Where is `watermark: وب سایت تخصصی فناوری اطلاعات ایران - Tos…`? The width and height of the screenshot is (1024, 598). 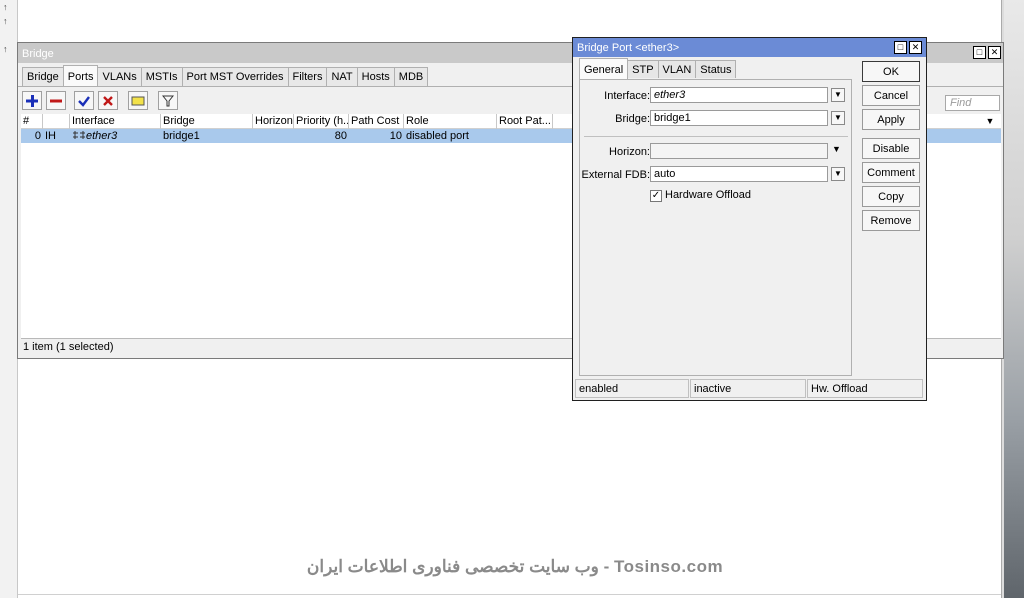 watermark: وب سایت تخصصی فناوری اطلاعات ایران - Tos… is located at coordinates (515, 566).